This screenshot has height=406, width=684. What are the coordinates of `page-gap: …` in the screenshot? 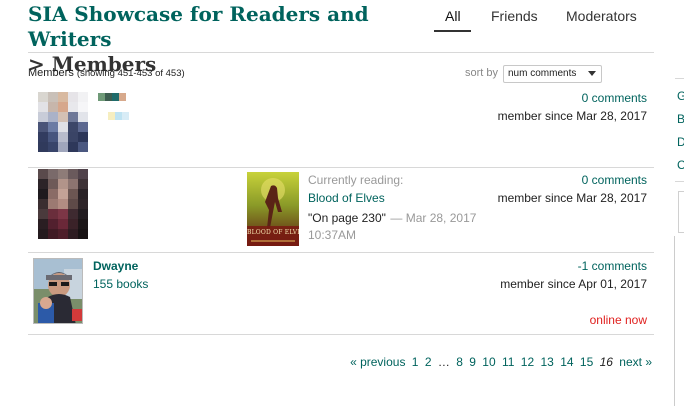 It's located at (443, 362).